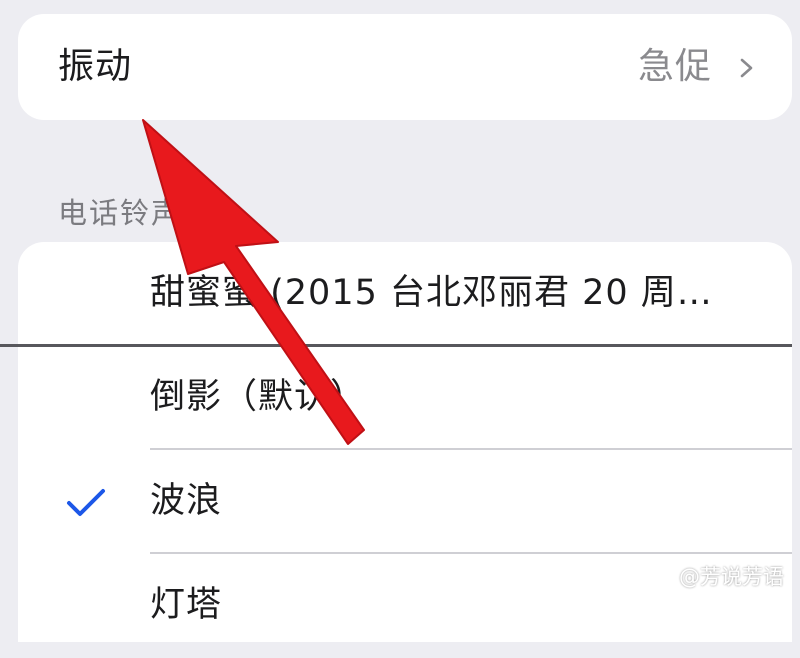  What do you see at coordinates (86, 502) in the screenshot?
I see `checkmark-icon` at bounding box center [86, 502].